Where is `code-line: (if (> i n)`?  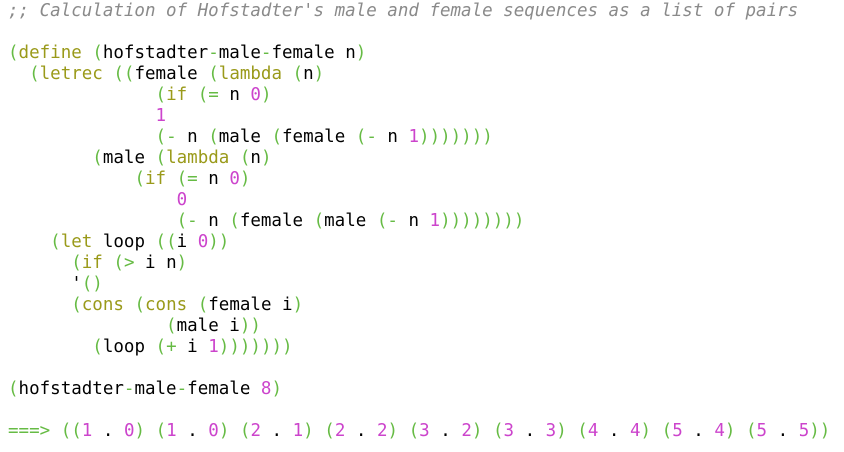 code-line: (if (> i n) is located at coordinates (419, 263).